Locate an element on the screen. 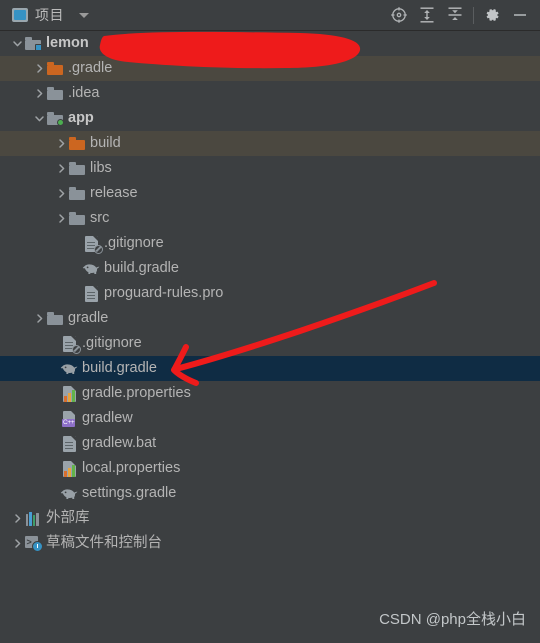 This screenshot has width=540, height=643. cpp-file-icon: C++ is located at coordinates (69, 419).